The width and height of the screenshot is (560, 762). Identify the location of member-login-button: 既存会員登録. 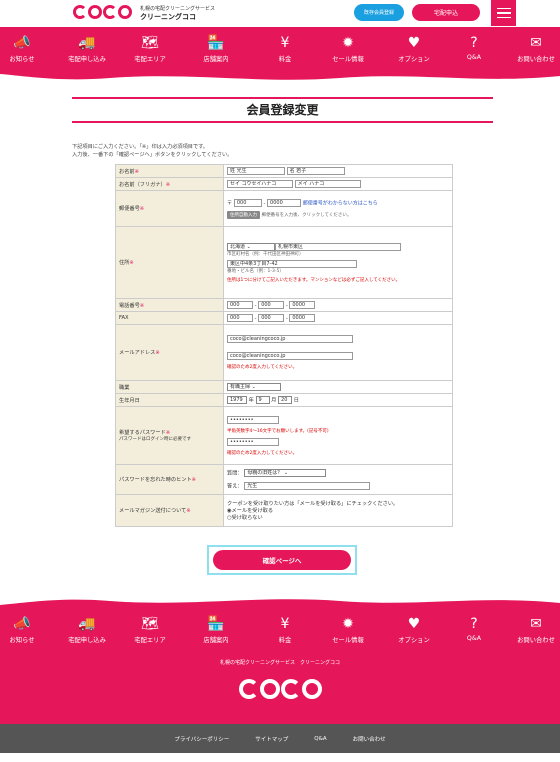
(379, 12).